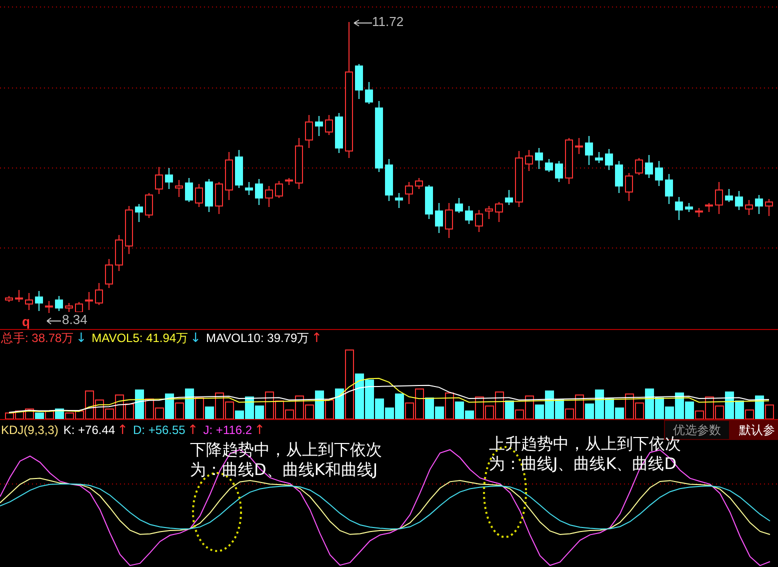 This screenshot has height=567, width=778. What do you see at coordinates (159, 430) in the screenshot?
I see `kdj-legend-item: D: +56.55` at bounding box center [159, 430].